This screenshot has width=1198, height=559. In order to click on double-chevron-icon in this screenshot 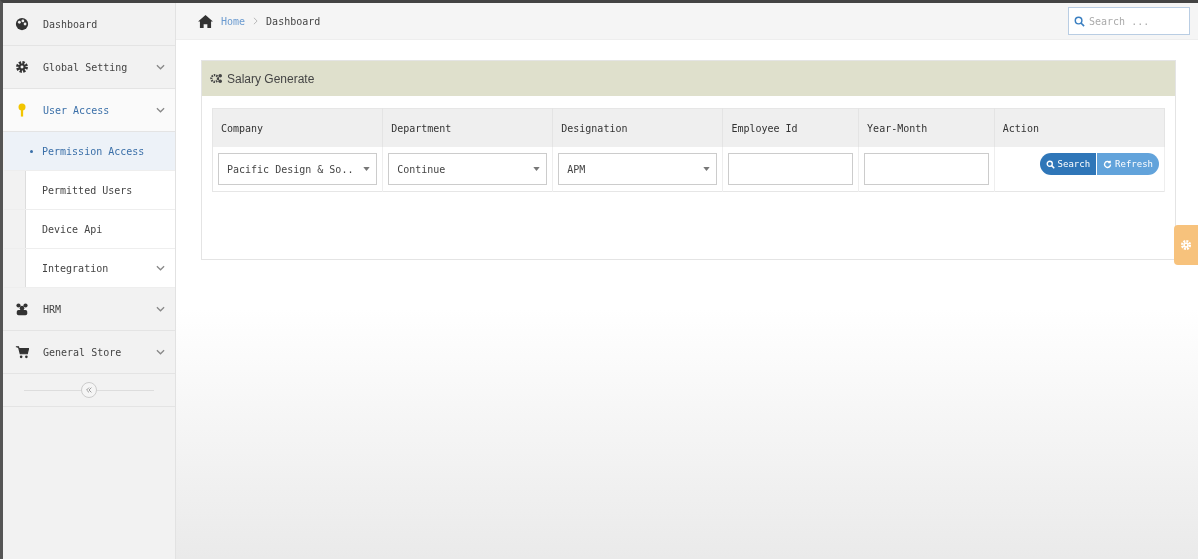, I will do `click(89, 390)`.